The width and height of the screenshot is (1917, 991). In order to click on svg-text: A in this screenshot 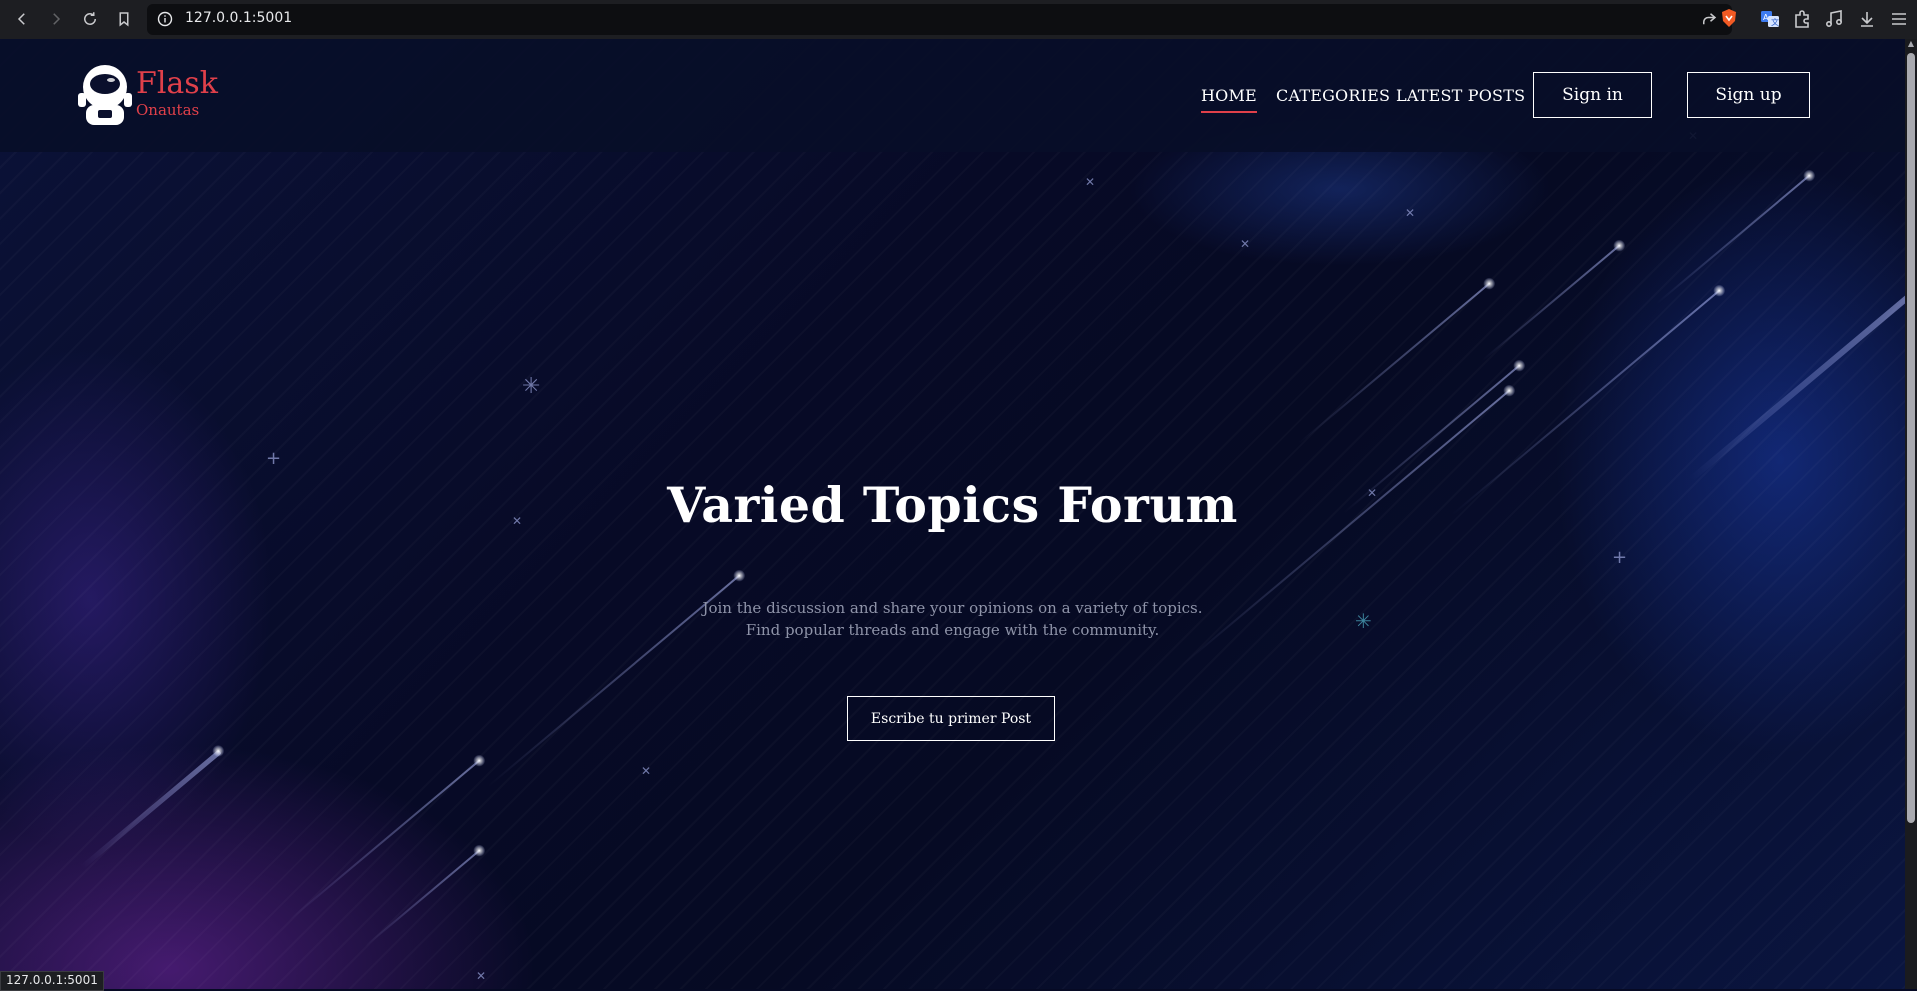, I will do `click(1766, 17)`.